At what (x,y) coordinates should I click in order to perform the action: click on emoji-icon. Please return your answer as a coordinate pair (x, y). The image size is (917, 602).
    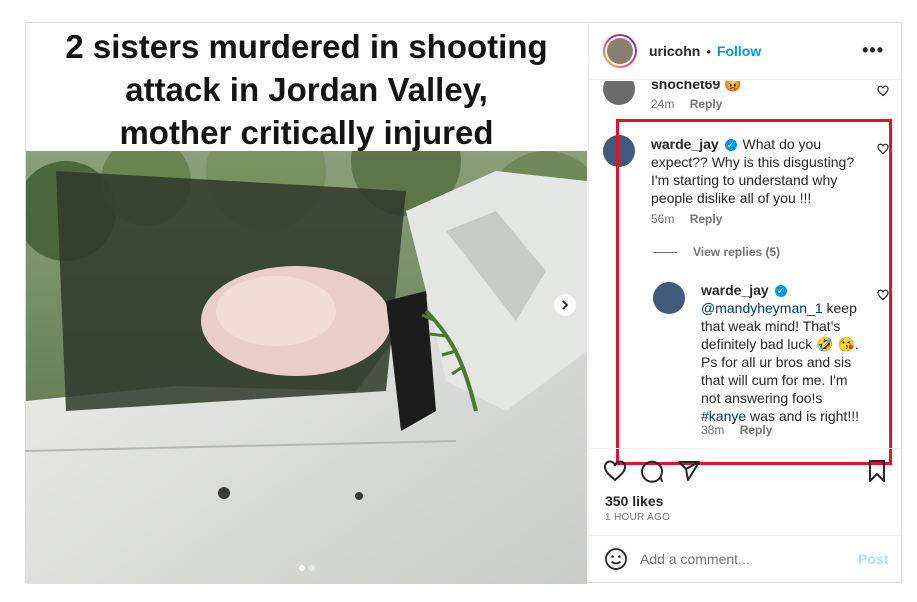
    Looking at the image, I should click on (616, 559).